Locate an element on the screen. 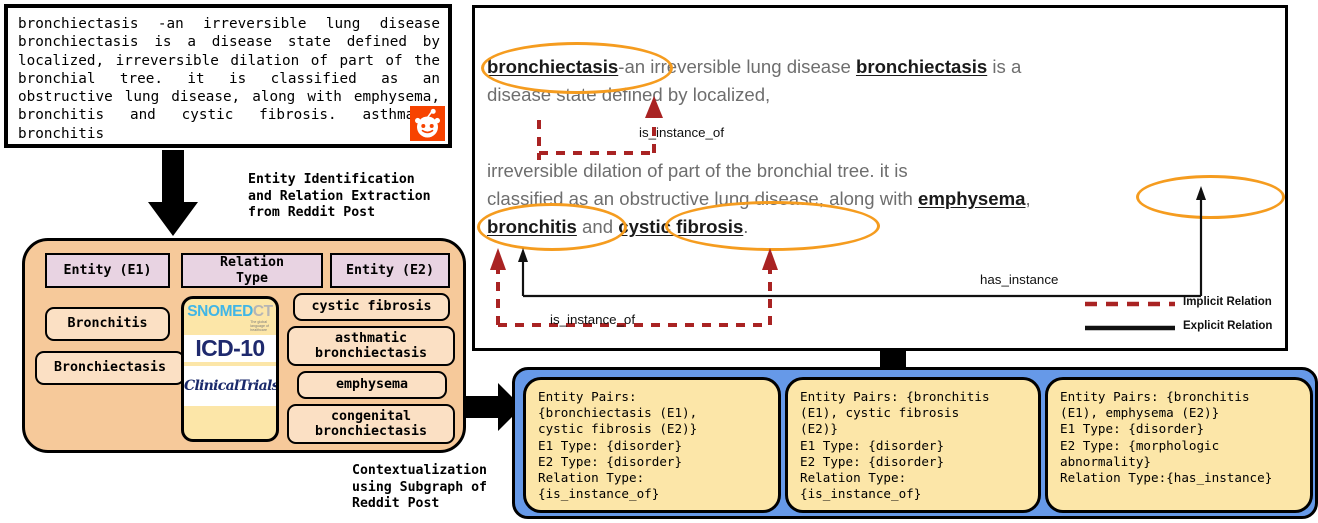 The image size is (1318, 523). table-cell-e1-bronchiectasis: Bronchiectasis is located at coordinates (110, 368).